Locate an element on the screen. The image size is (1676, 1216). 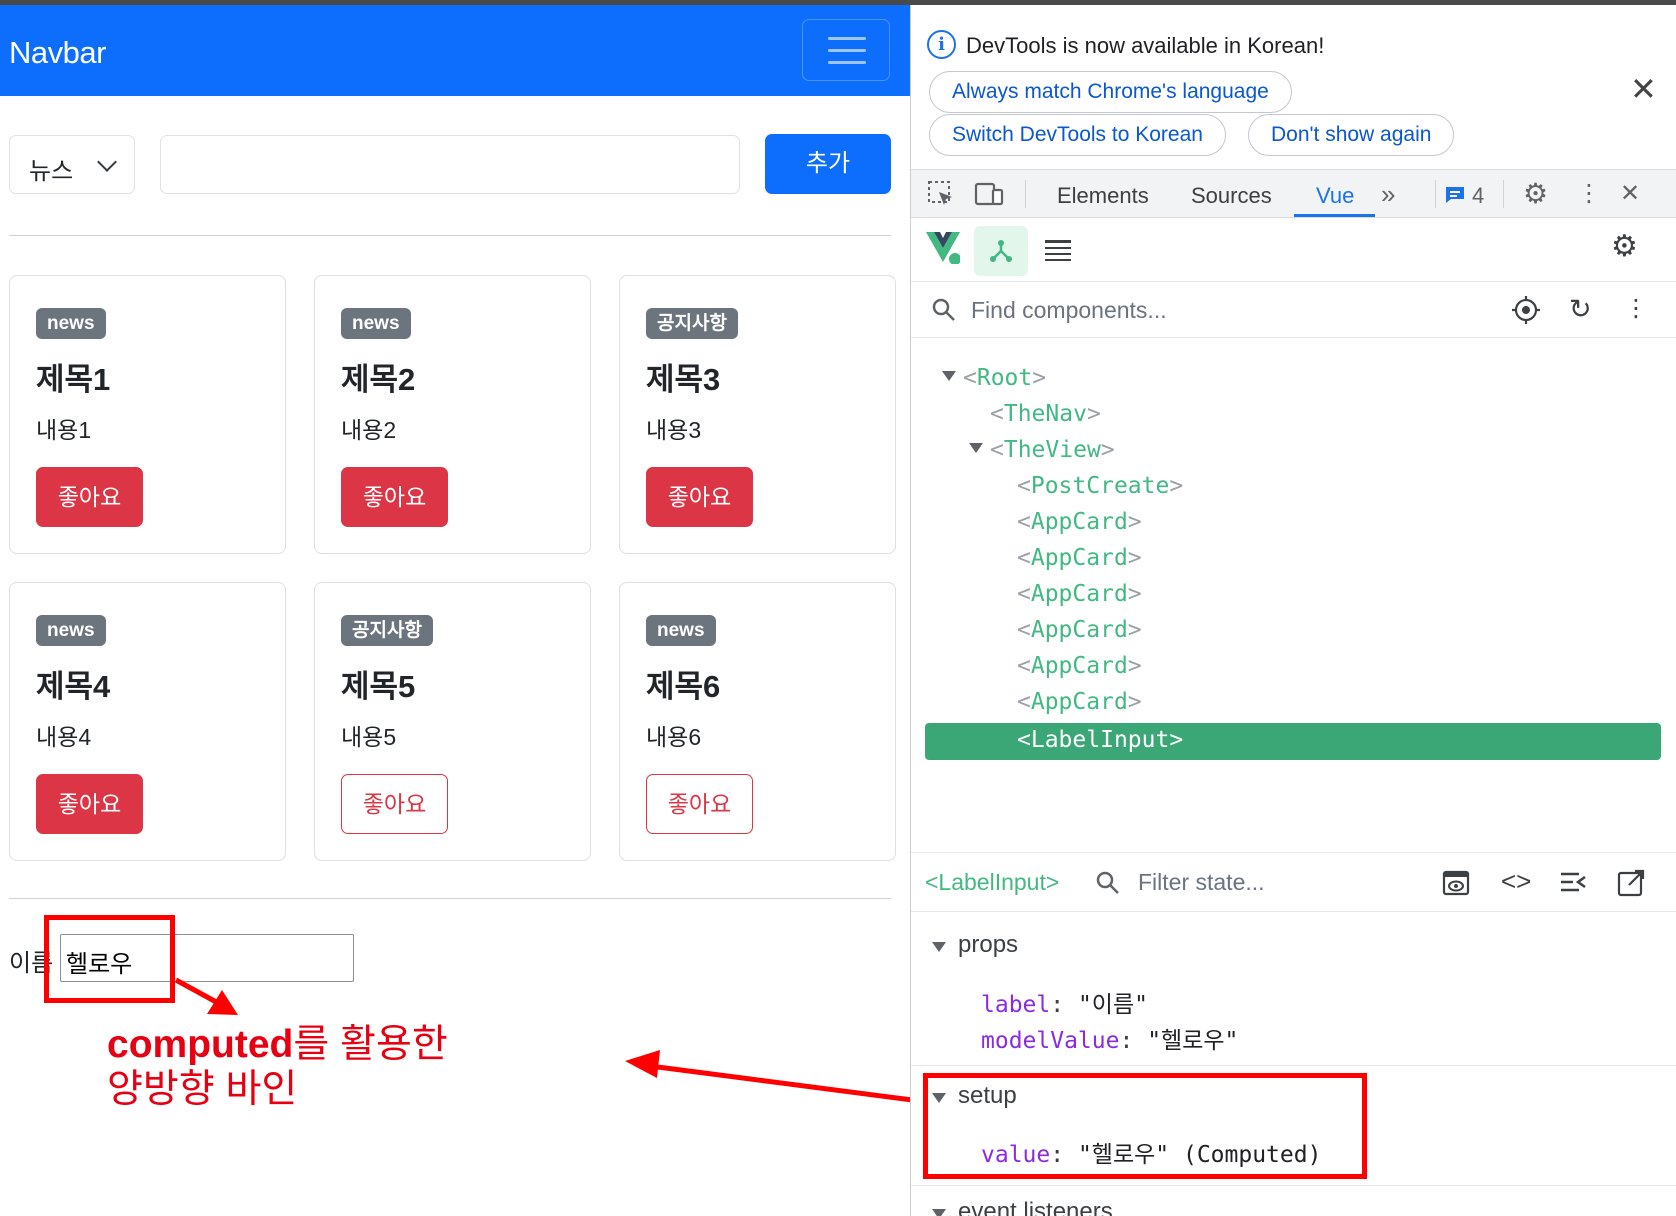
chevron-down-icon is located at coordinates (107, 162).